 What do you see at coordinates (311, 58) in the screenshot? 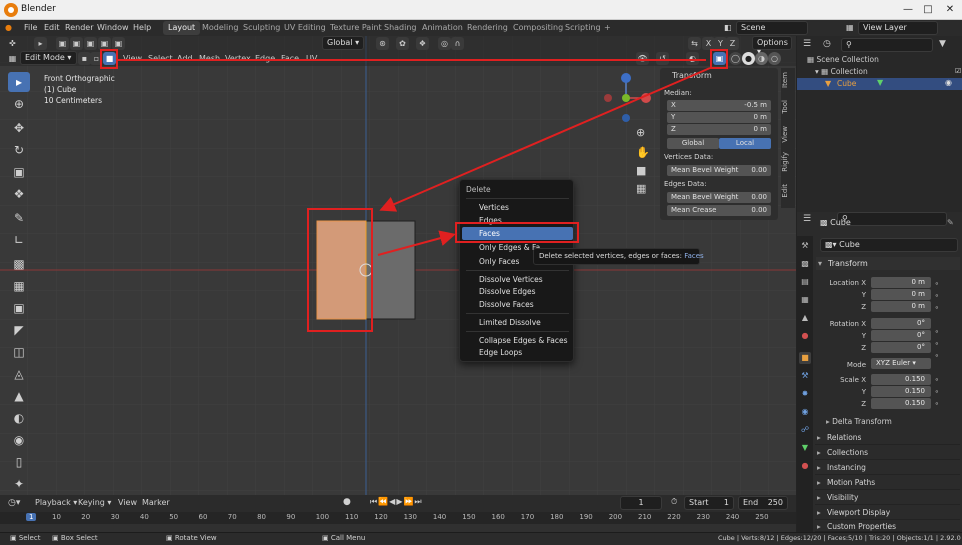
I see `viewport-menu-uv: UV` at bounding box center [311, 58].